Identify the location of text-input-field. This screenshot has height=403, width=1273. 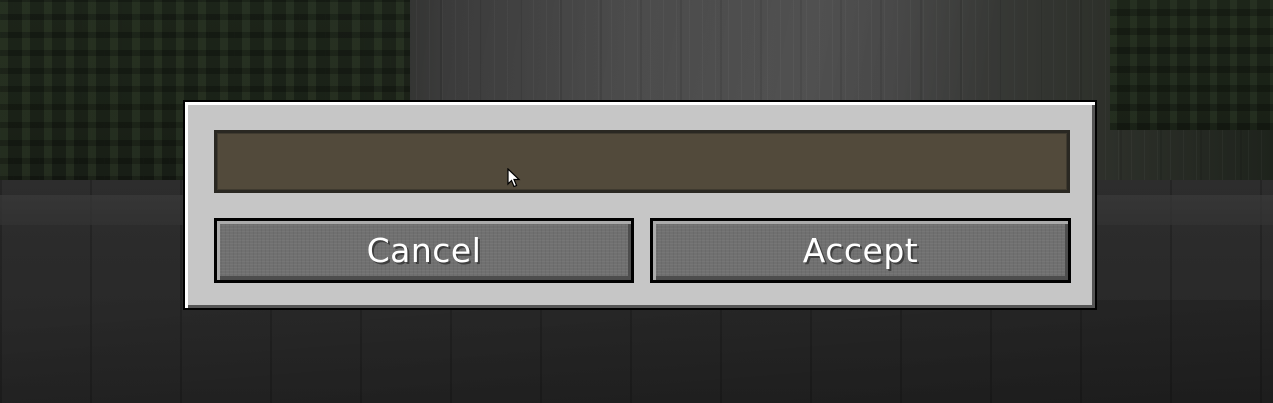
(642, 161).